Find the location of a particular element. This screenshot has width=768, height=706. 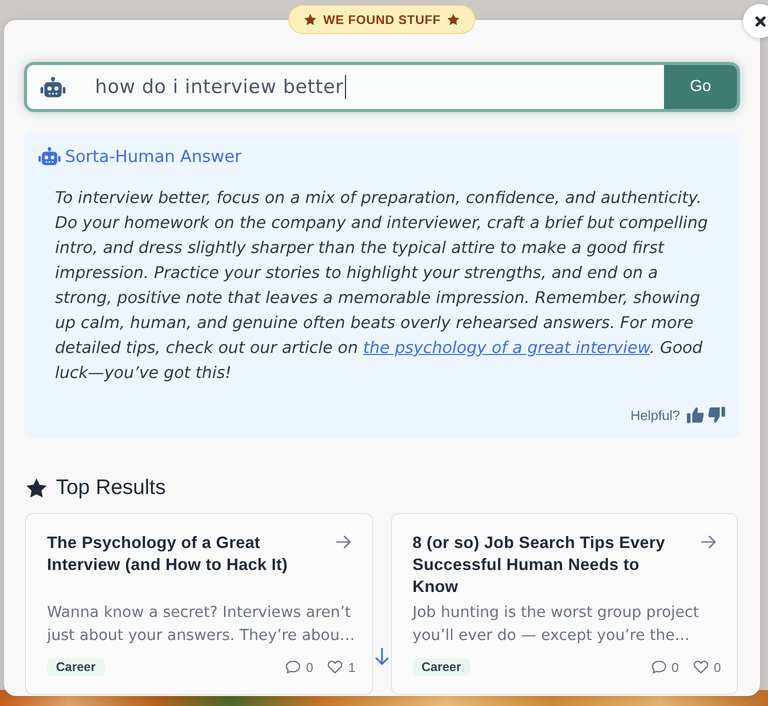

badge-text: WE FOUND STUFF is located at coordinates (382, 19).